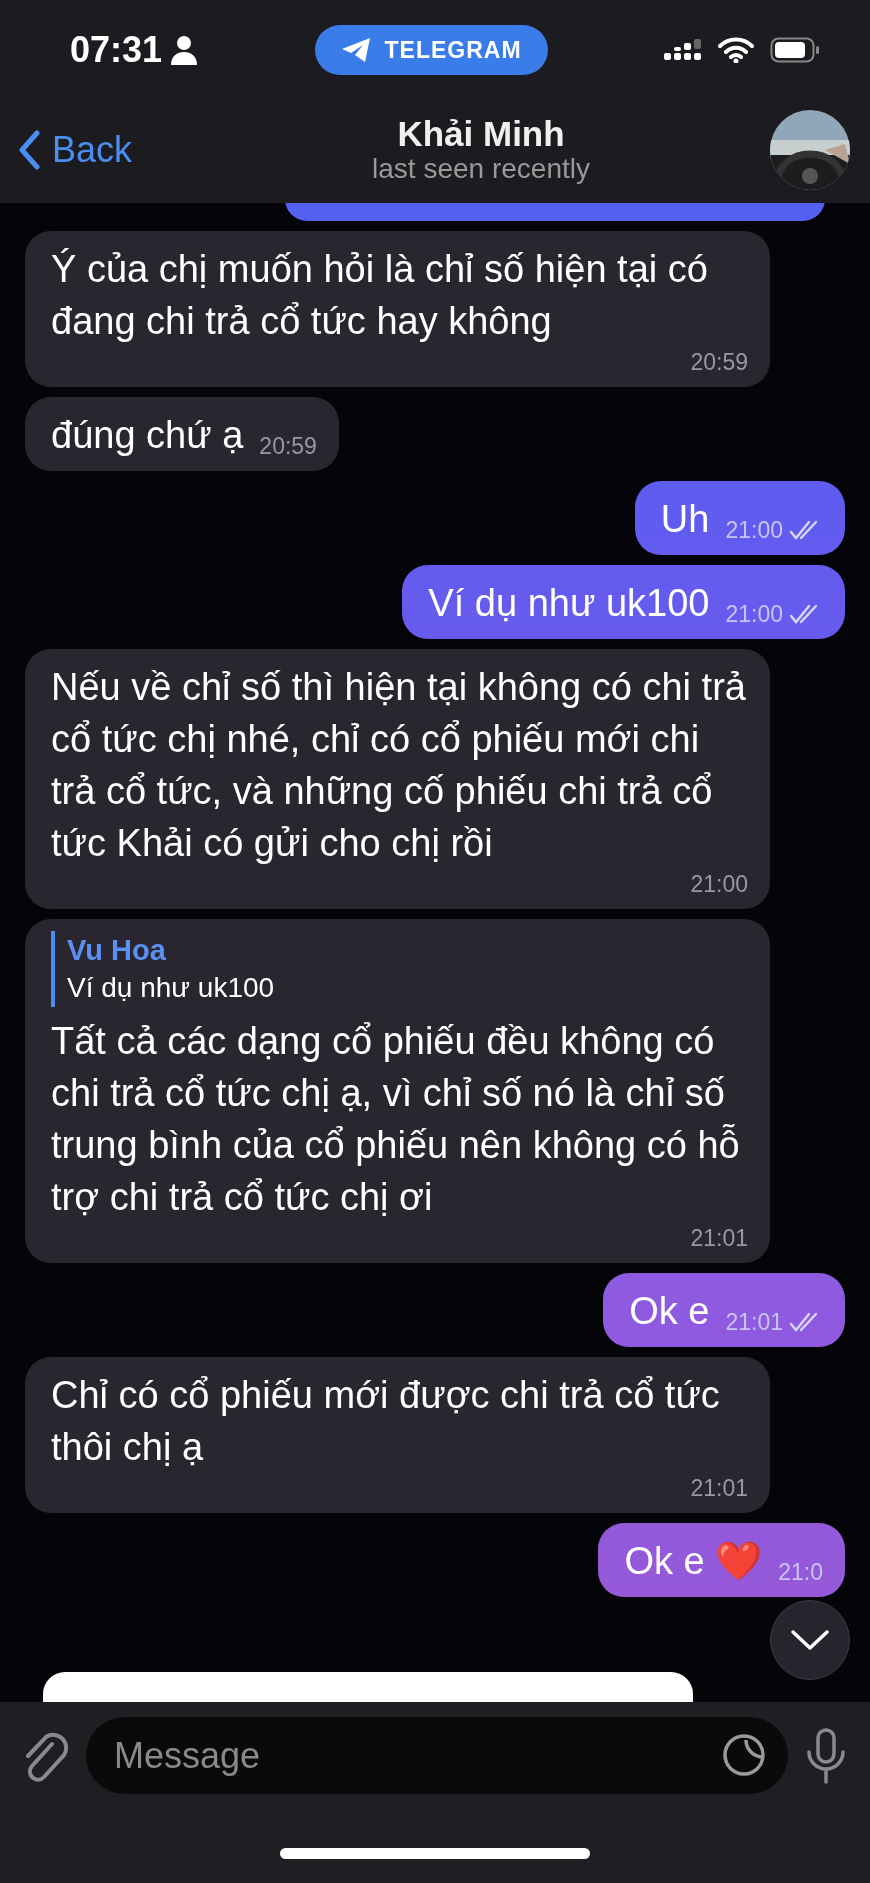 This screenshot has width=870, height=1883. I want to click on message-text: Ok e, so click(669, 1311).